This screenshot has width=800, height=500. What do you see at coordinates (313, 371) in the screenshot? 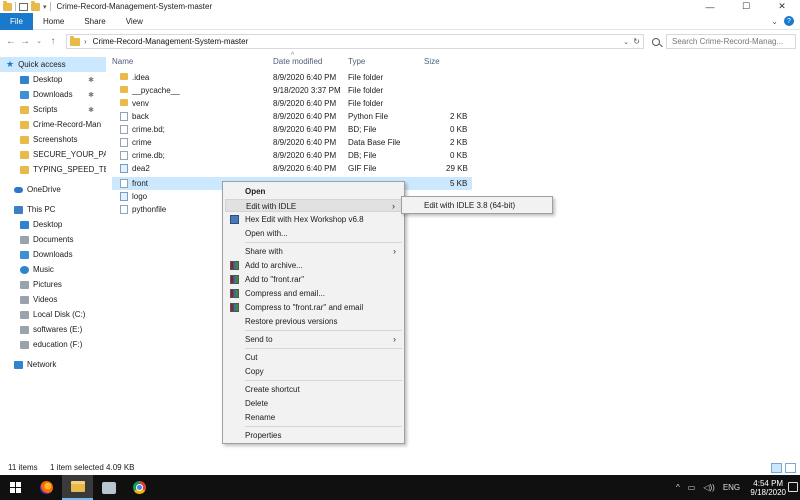
I see `menu-item-copy: Copy` at bounding box center [313, 371].